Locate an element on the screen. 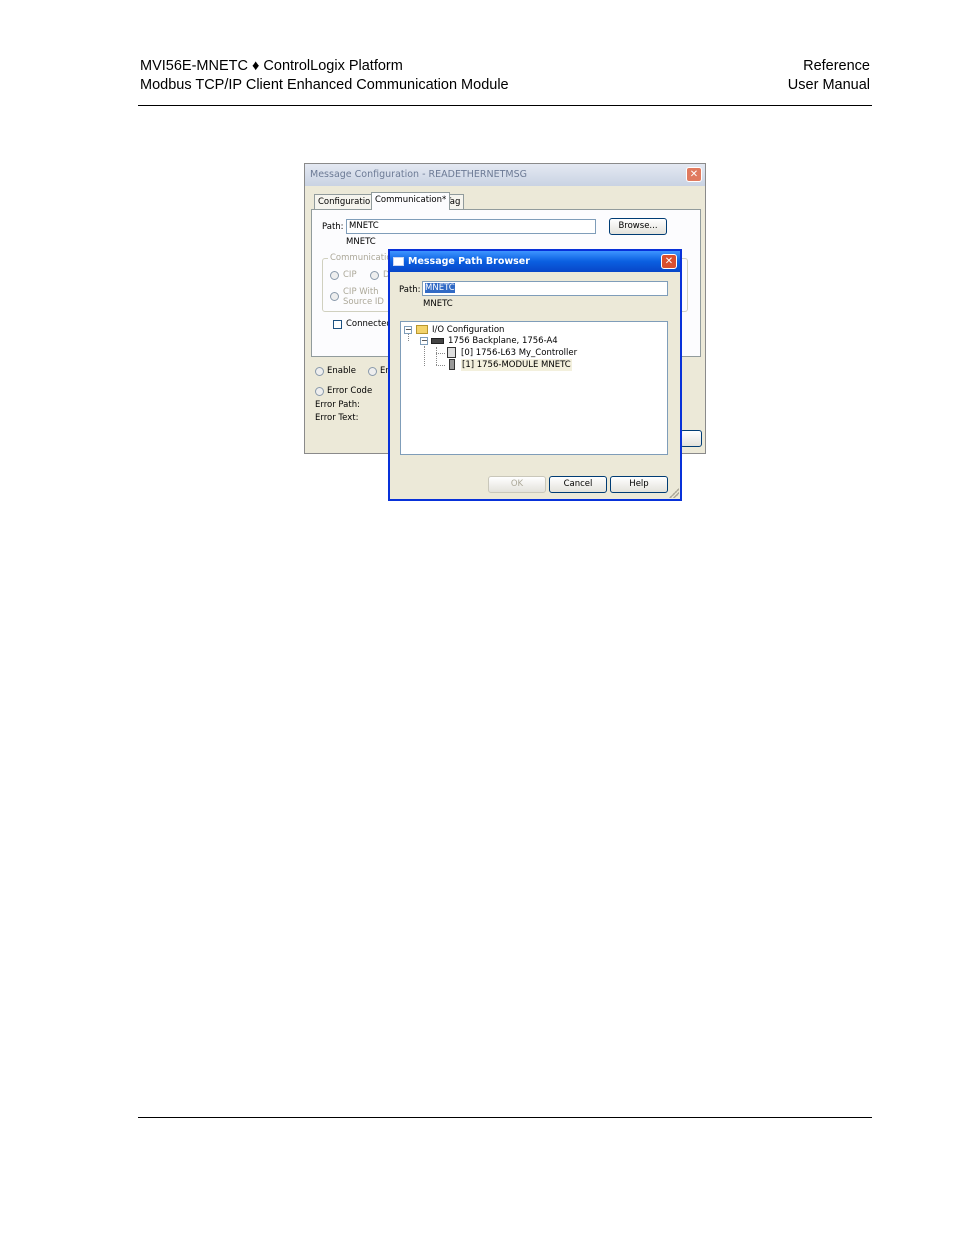 This screenshot has height=1235, width=954. browser-path-display: MNETC is located at coordinates (438, 304).